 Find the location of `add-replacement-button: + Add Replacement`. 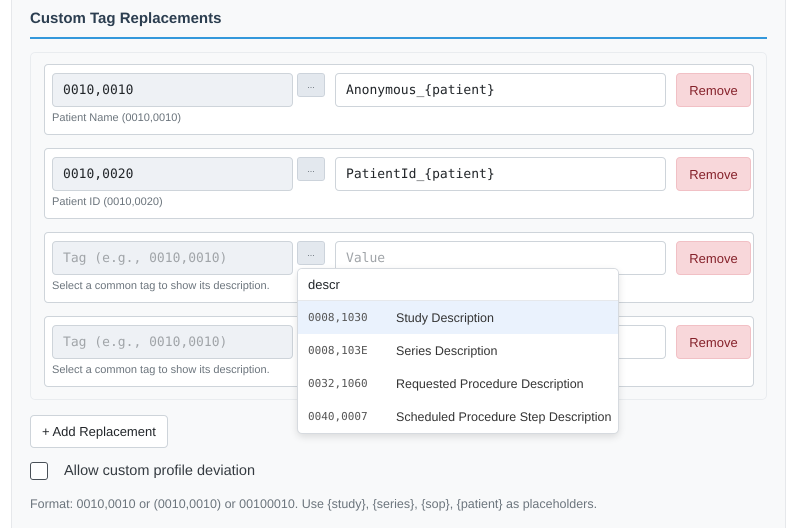

add-replacement-button: + Add Replacement is located at coordinates (99, 431).